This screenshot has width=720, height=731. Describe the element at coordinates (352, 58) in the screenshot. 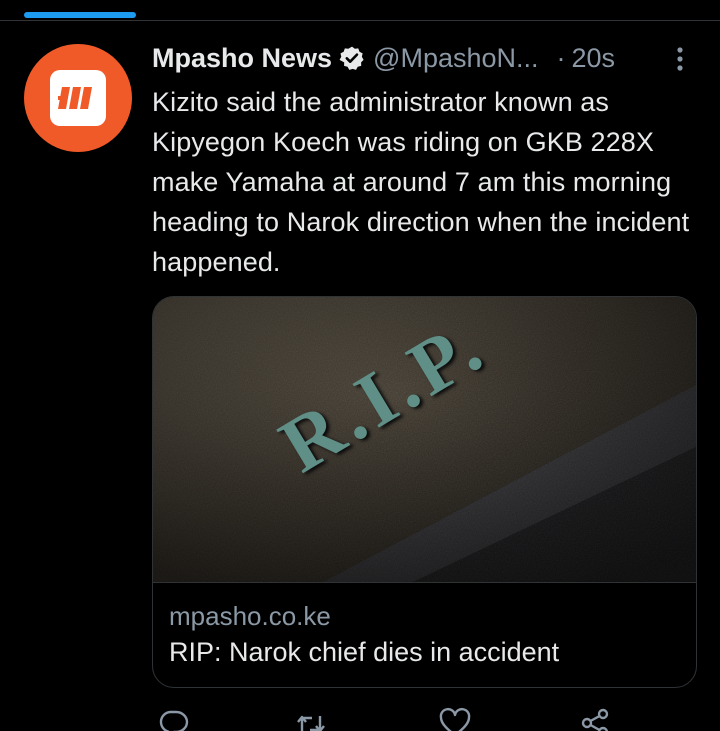

I see `verified-badge-icon` at that location.